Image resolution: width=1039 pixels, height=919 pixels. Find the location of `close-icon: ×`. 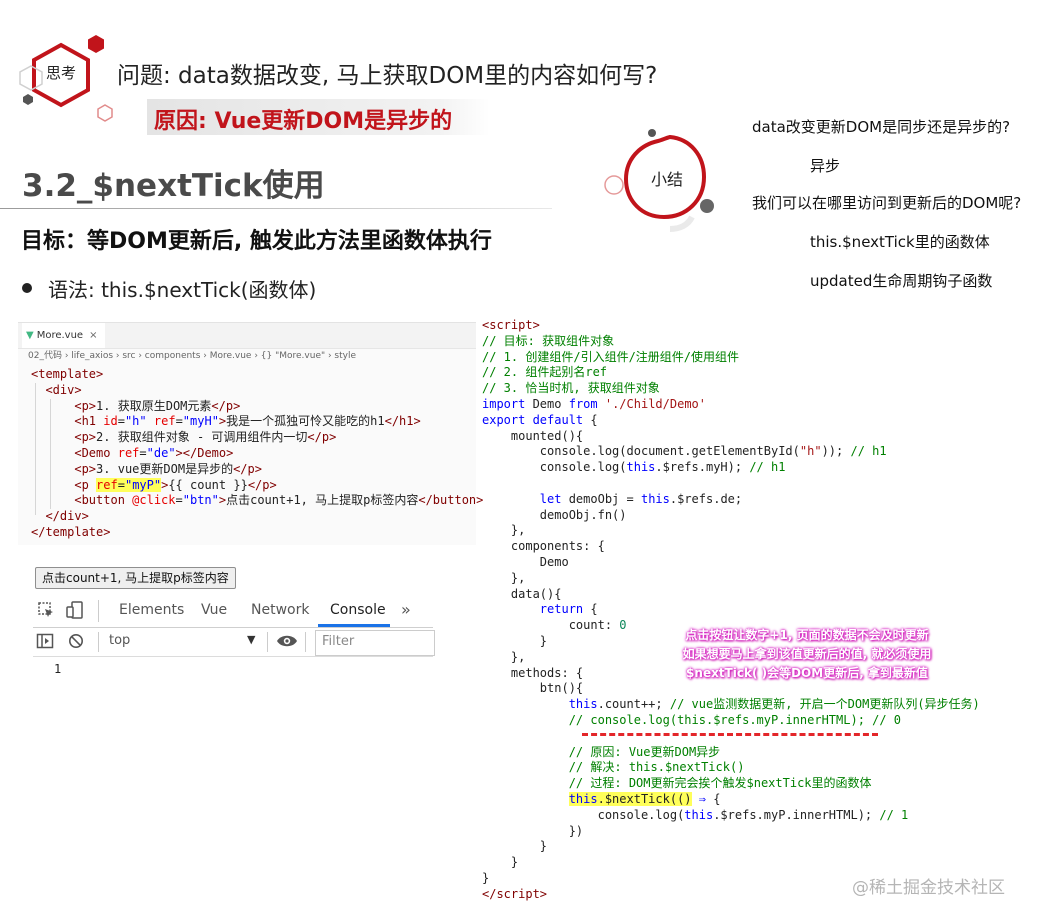

close-icon: × is located at coordinates (93, 335).